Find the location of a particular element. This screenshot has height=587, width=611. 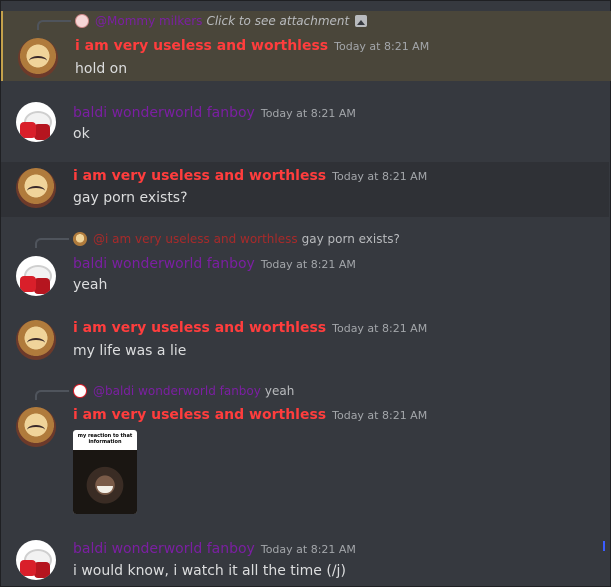

reply-author: @Mommy milkers is located at coordinates (148, 21).